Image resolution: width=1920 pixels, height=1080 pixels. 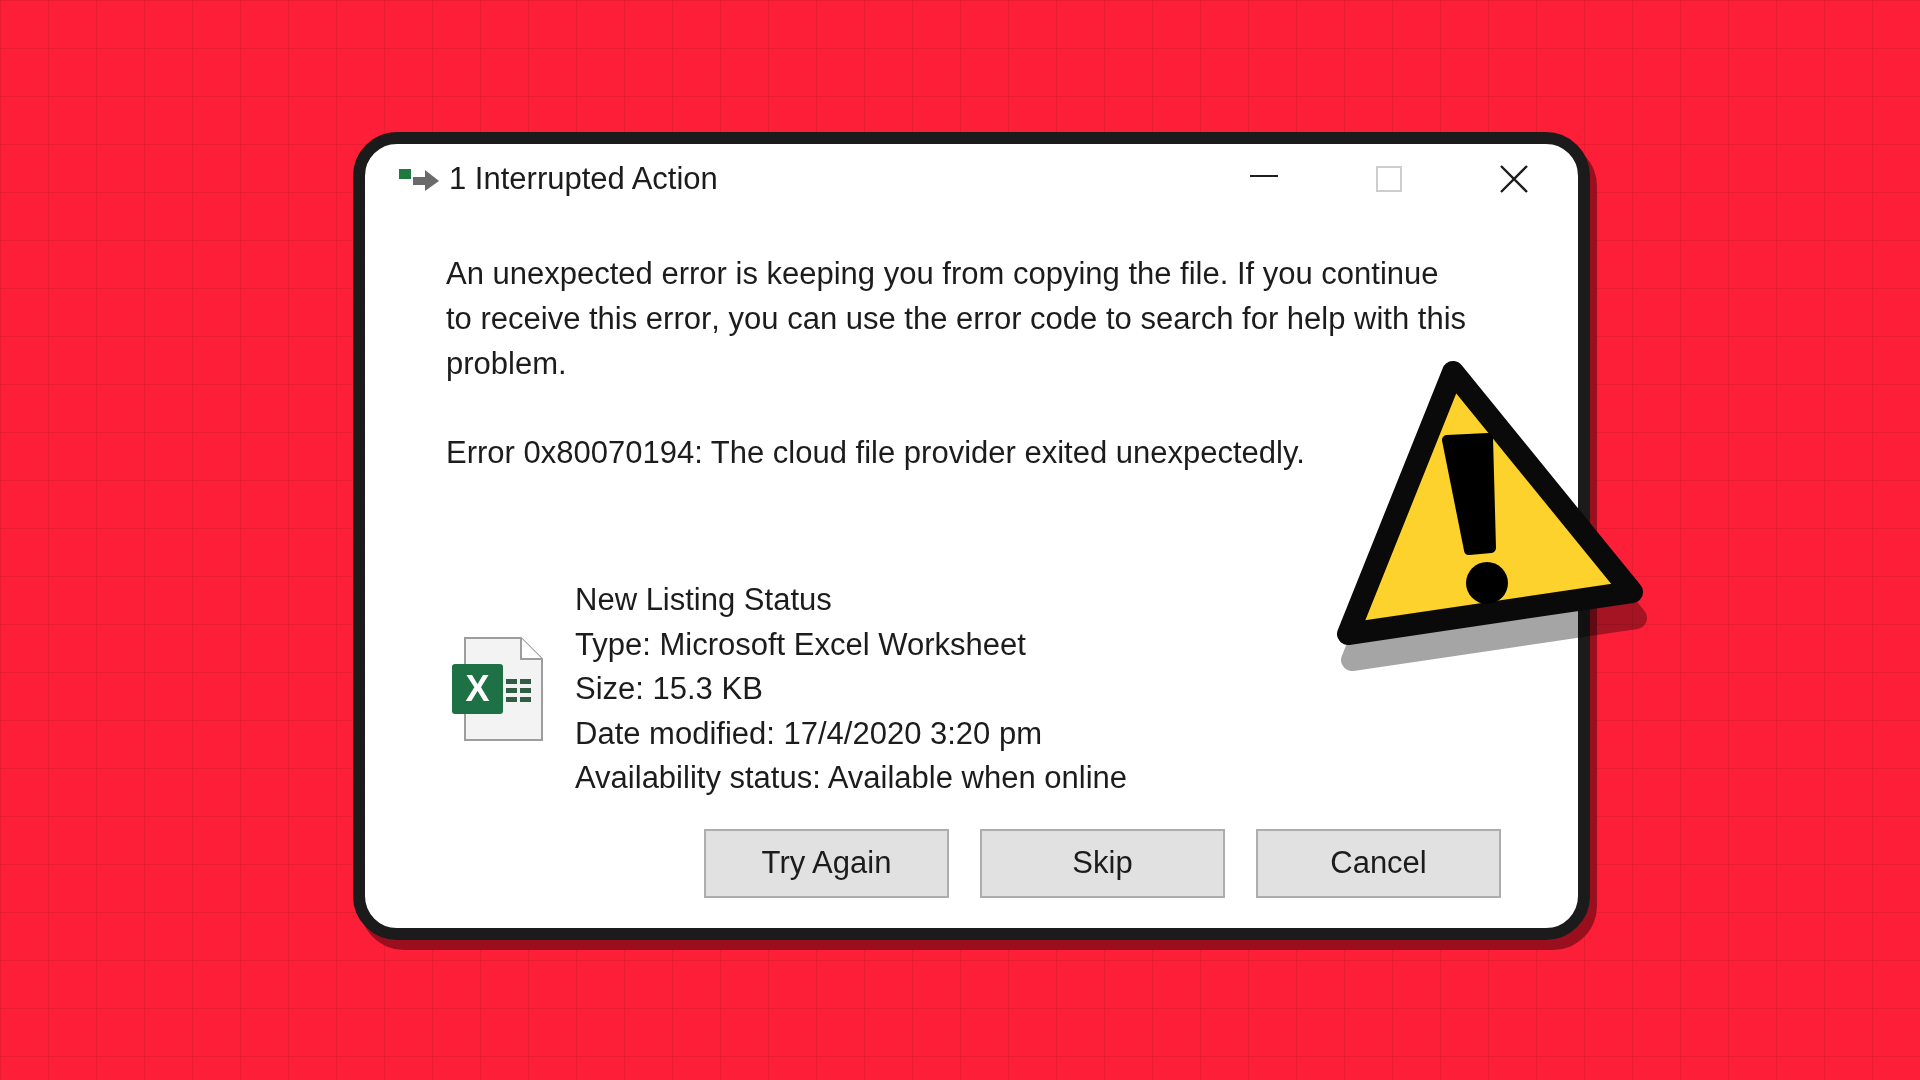 I want to click on error-code-text: Error 0x80070194: The cloud file provider exited unexpectedly., so click(x=876, y=453).